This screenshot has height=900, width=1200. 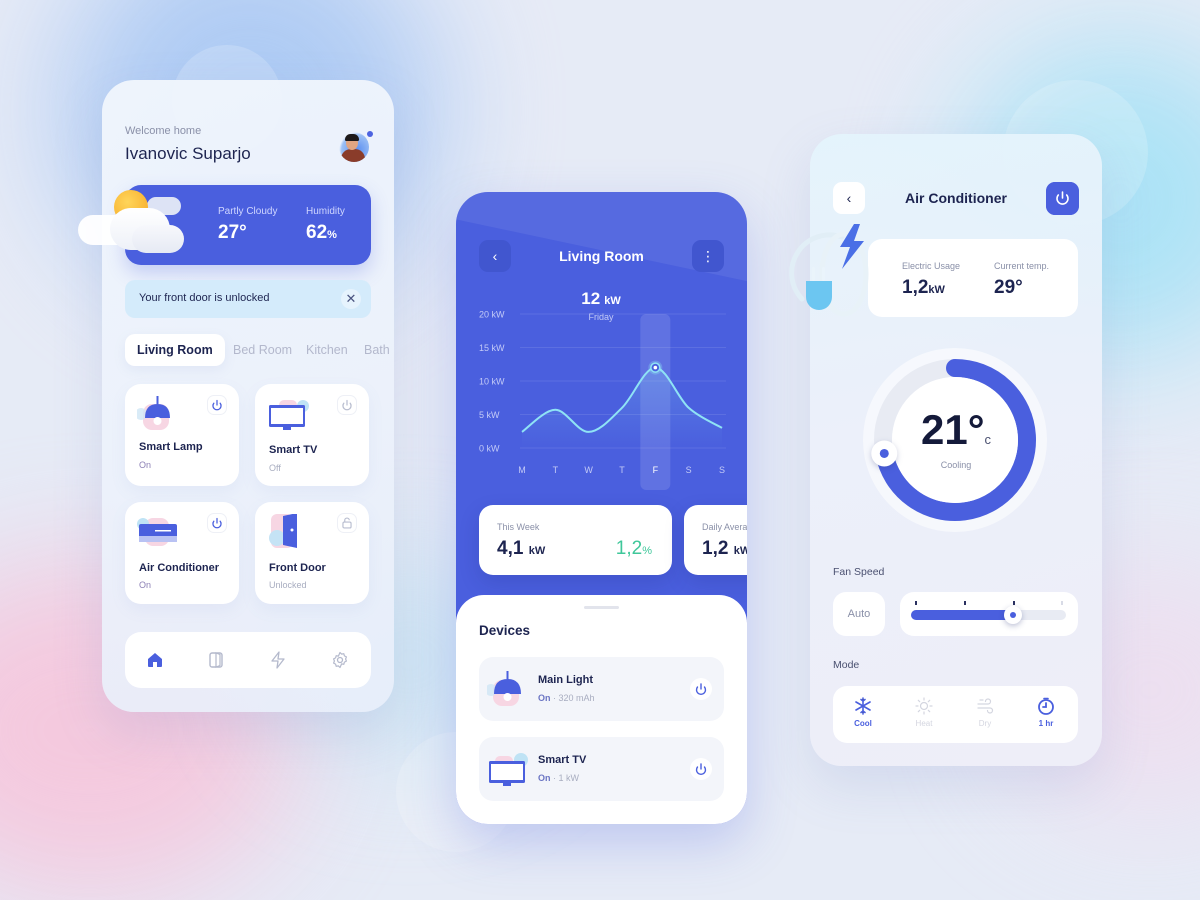 What do you see at coordinates (489, 449) in the screenshot?
I see `y-tick-label: 0 kW` at bounding box center [489, 449].